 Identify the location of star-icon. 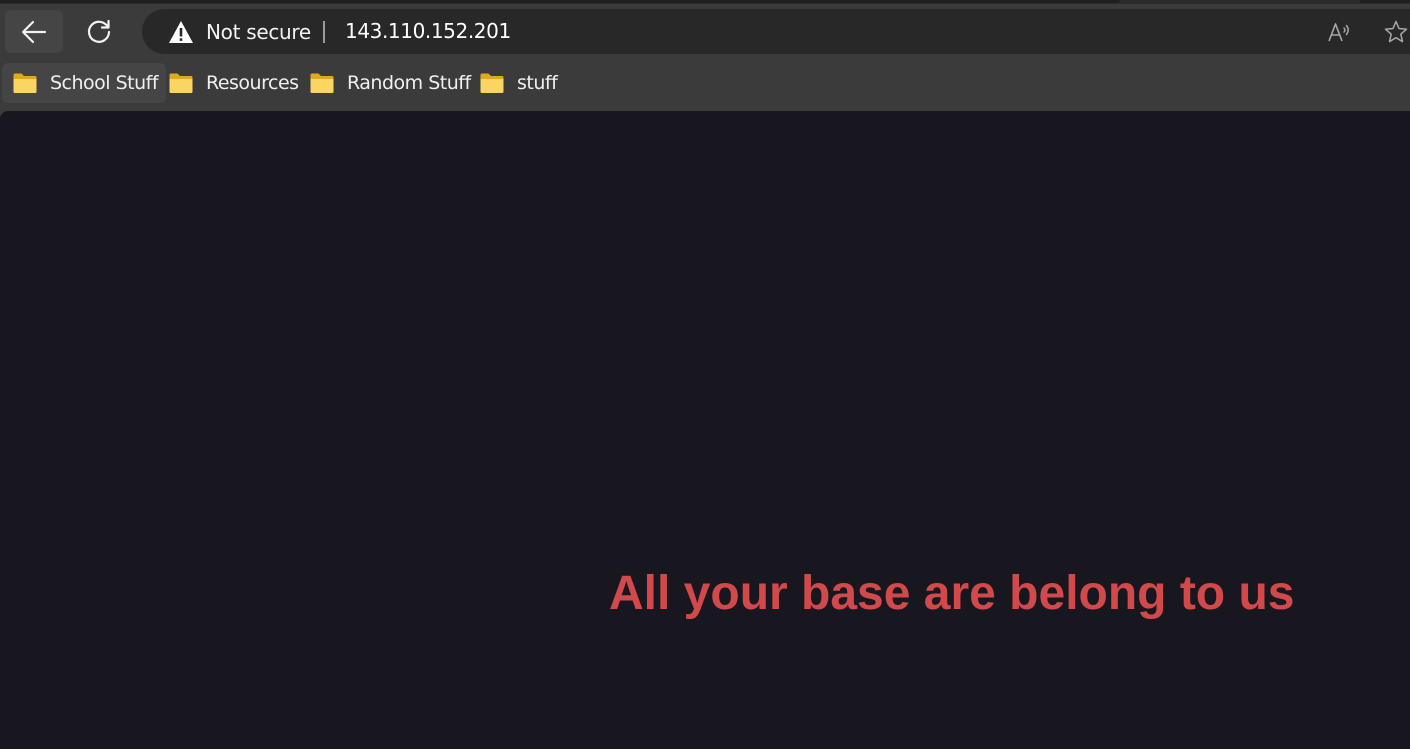
(1396, 31).